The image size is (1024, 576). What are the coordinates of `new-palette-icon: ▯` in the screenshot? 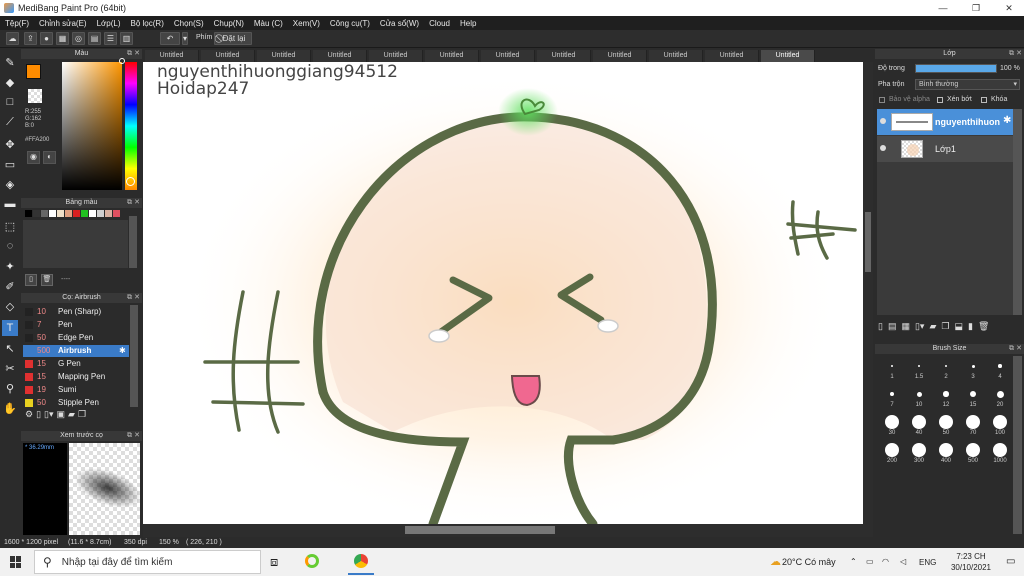 It's located at (31, 280).